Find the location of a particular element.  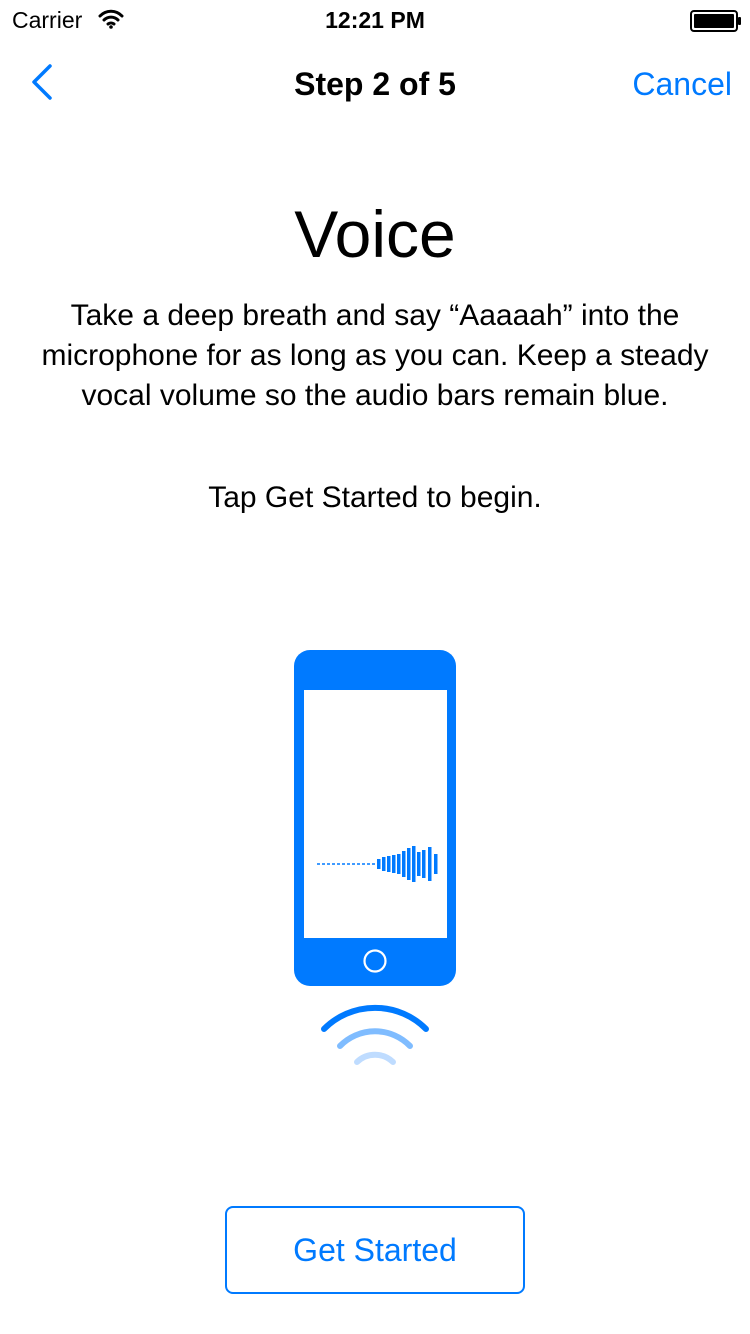

voice-illustration is located at coordinates (375, 857).